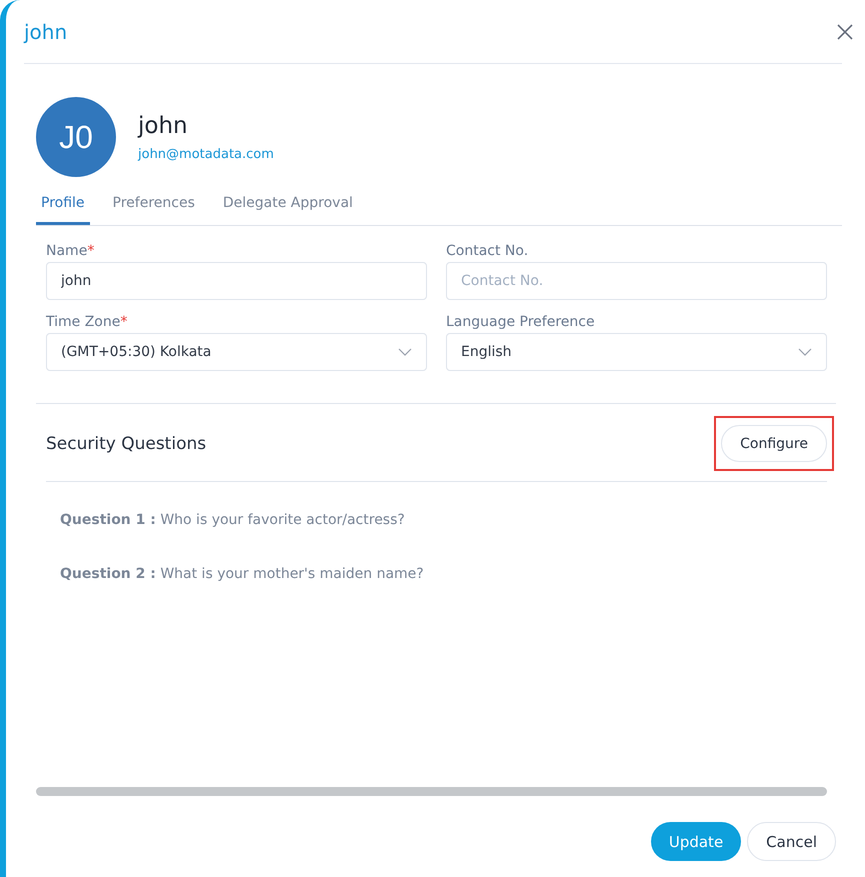 The width and height of the screenshot is (865, 877). Describe the element at coordinates (791, 841) in the screenshot. I see `cancel-button: Cancel` at that location.